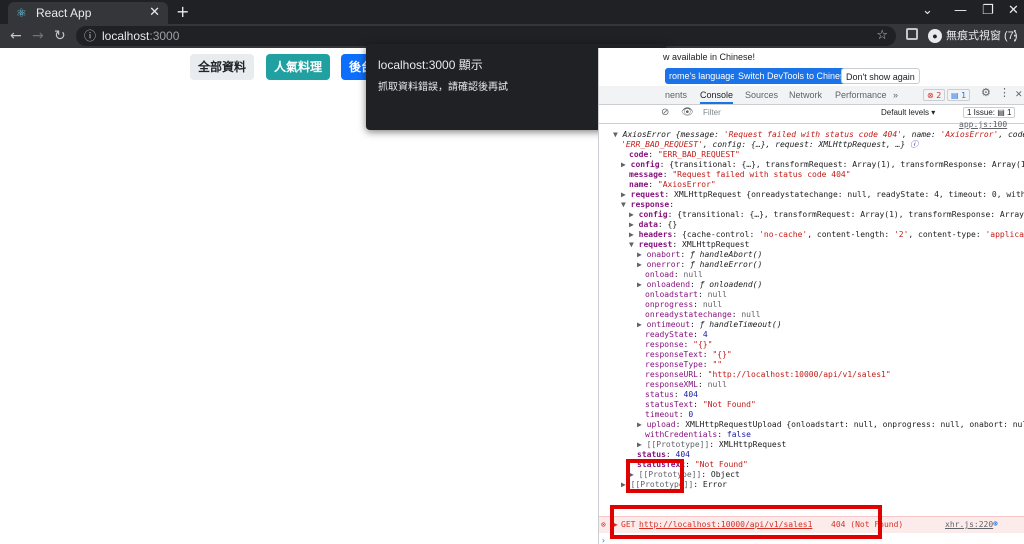 The image size is (1024, 544). Describe the element at coordinates (64, 13) in the screenshot. I see `tab-title: React App` at that location.